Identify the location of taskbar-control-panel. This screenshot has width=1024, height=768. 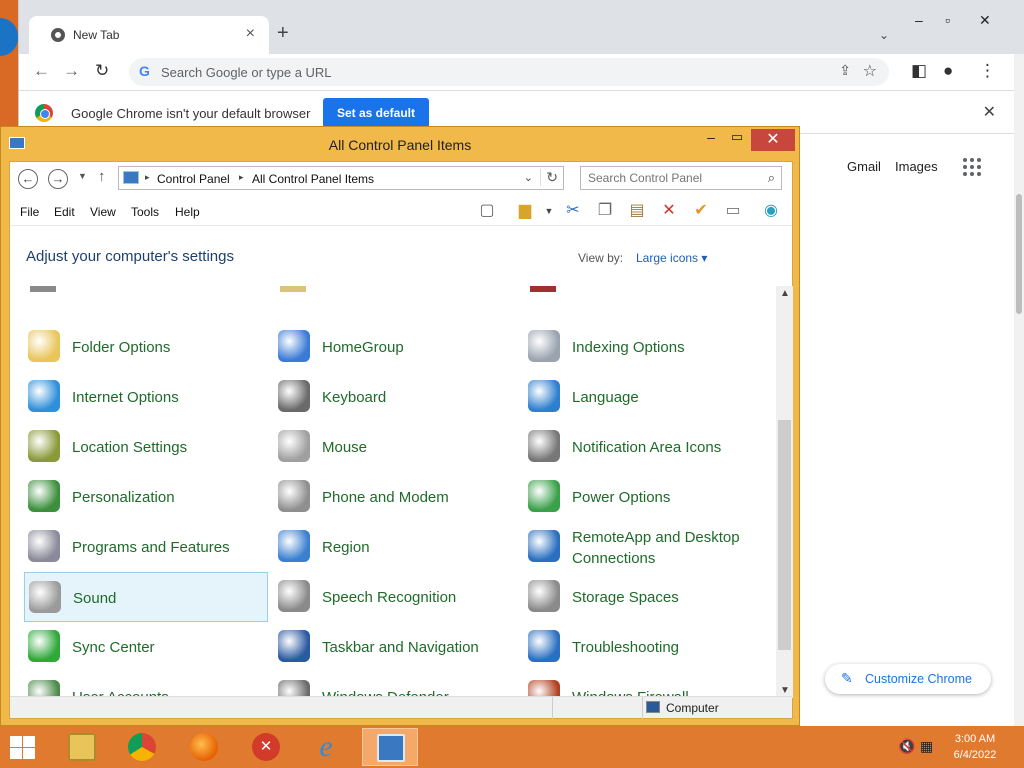
(390, 747).